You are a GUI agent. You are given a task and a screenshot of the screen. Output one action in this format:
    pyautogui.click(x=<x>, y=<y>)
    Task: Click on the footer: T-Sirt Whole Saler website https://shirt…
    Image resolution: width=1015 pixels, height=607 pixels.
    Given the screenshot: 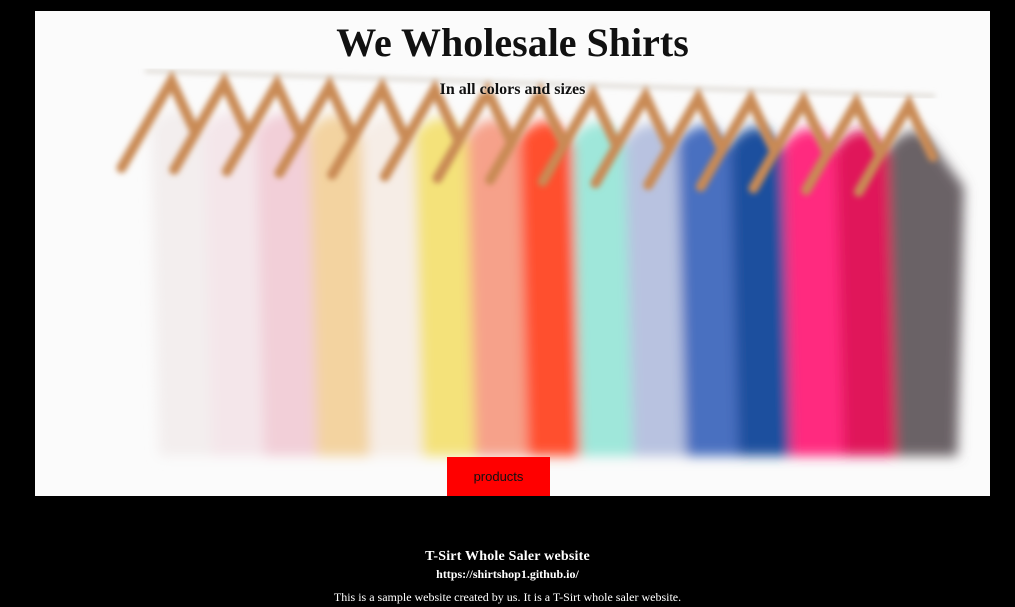 What is the action you would take?
    pyautogui.click(x=507, y=576)
    